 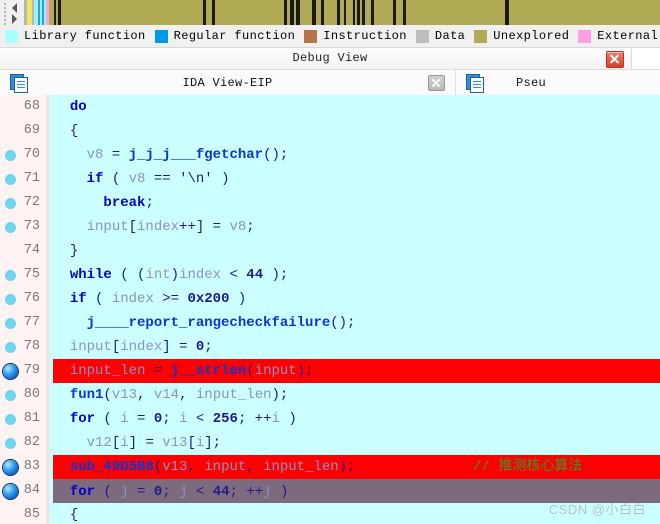 I want to click on legend-label: Unexplored, so click(x=531, y=36).